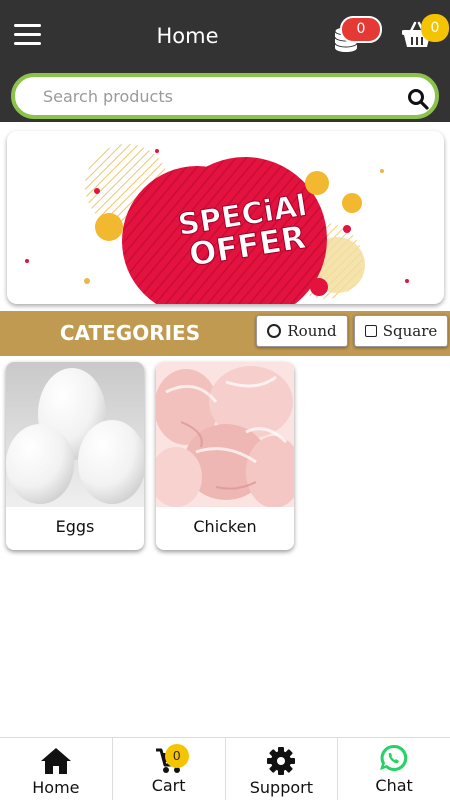 This screenshot has height=800, width=450. I want to click on category-label: Chicken, so click(225, 526).